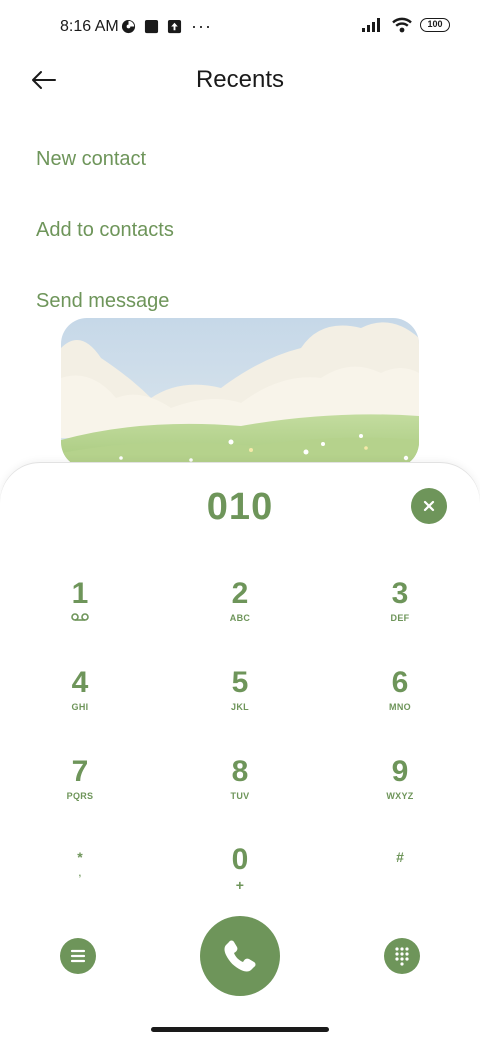 This screenshot has width=480, height=1040. I want to click on new-contact-link: New contact, so click(91, 159).